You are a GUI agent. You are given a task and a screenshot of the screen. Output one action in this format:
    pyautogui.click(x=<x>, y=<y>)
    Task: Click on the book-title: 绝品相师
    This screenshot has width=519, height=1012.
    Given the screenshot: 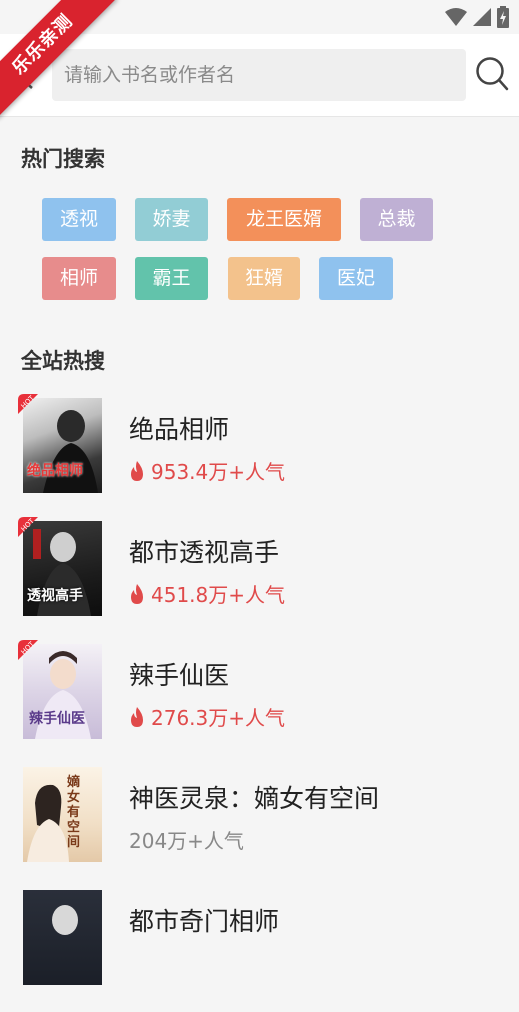 What is the action you would take?
    pyautogui.click(x=179, y=429)
    